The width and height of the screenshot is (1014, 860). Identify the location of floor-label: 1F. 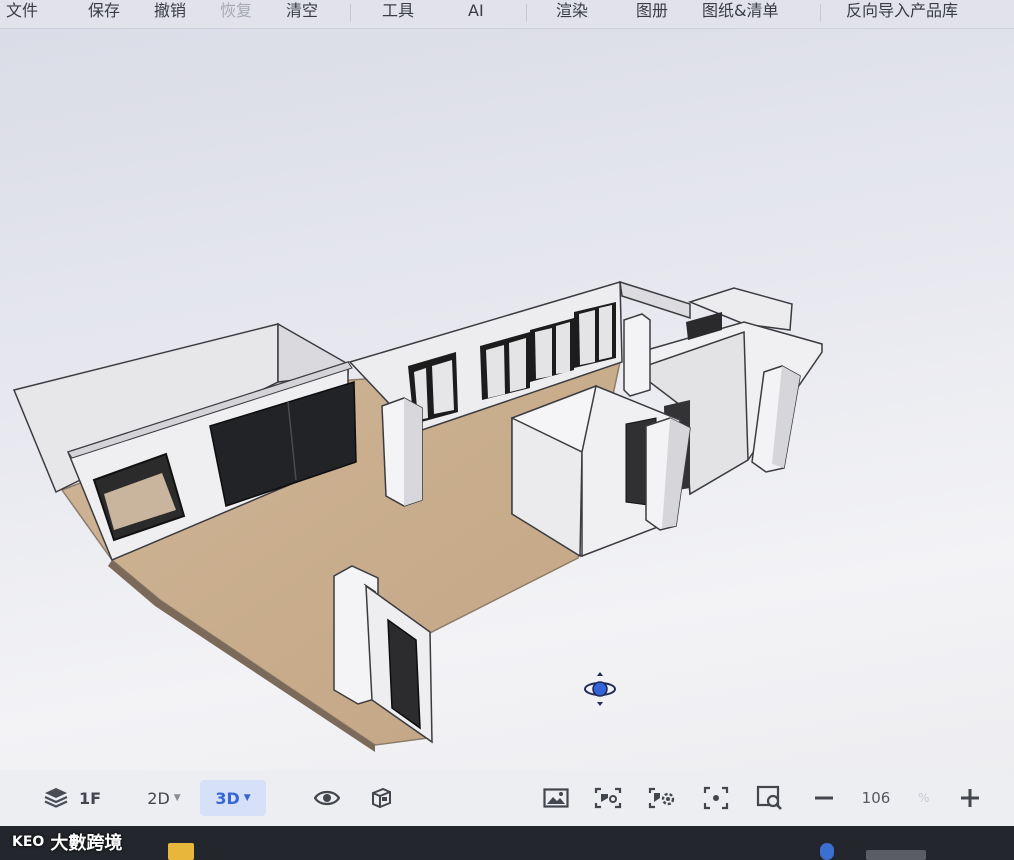
(90, 798).